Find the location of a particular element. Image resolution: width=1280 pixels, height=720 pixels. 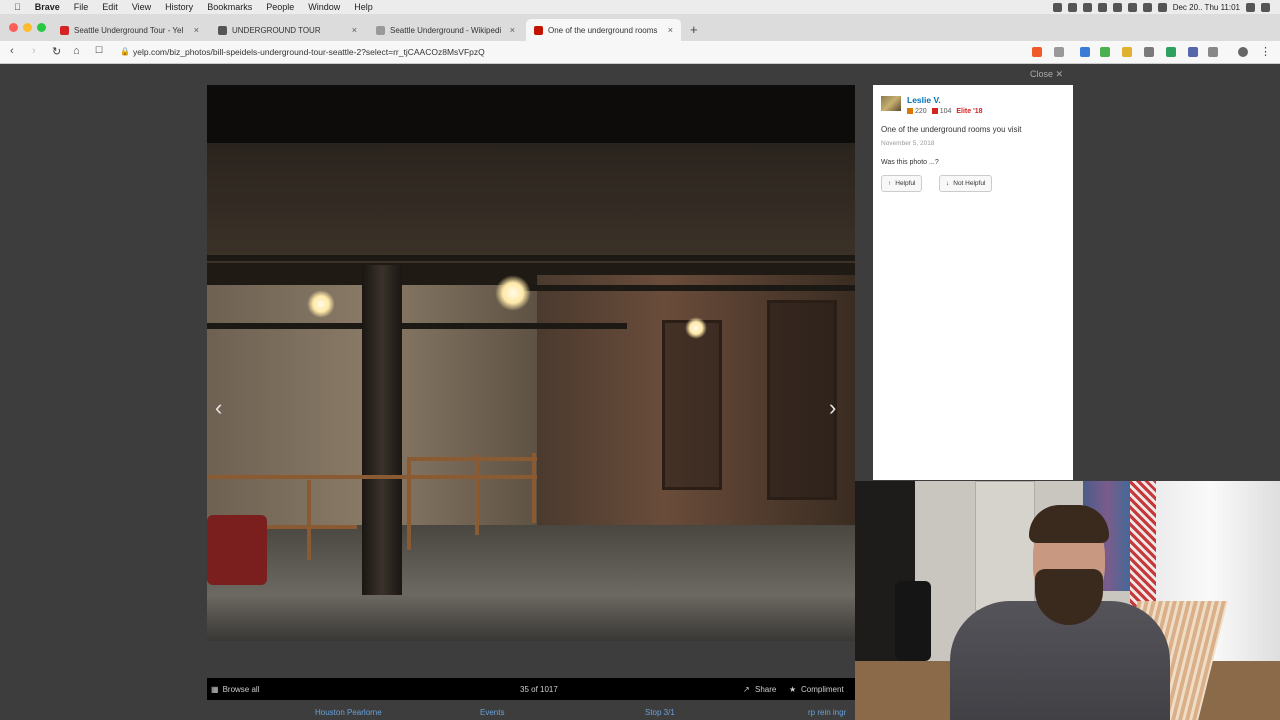

next-photo-arrow: › is located at coordinates (832, 408).